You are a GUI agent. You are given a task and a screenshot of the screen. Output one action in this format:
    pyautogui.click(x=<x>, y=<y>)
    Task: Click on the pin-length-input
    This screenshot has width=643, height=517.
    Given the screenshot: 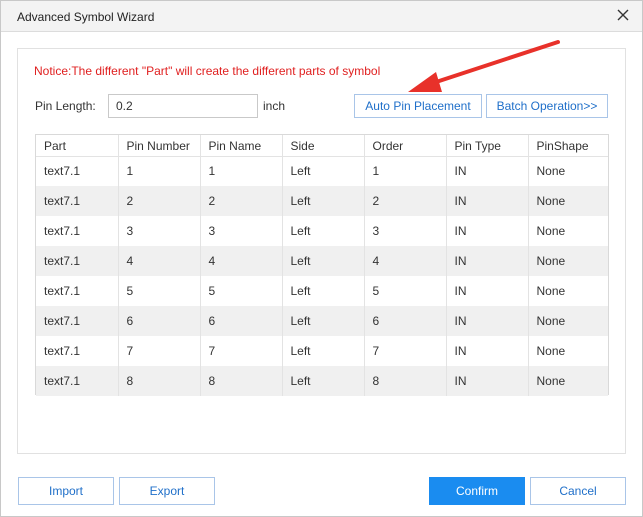 What is the action you would take?
    pyautogui.click(x=183, y=106)
    